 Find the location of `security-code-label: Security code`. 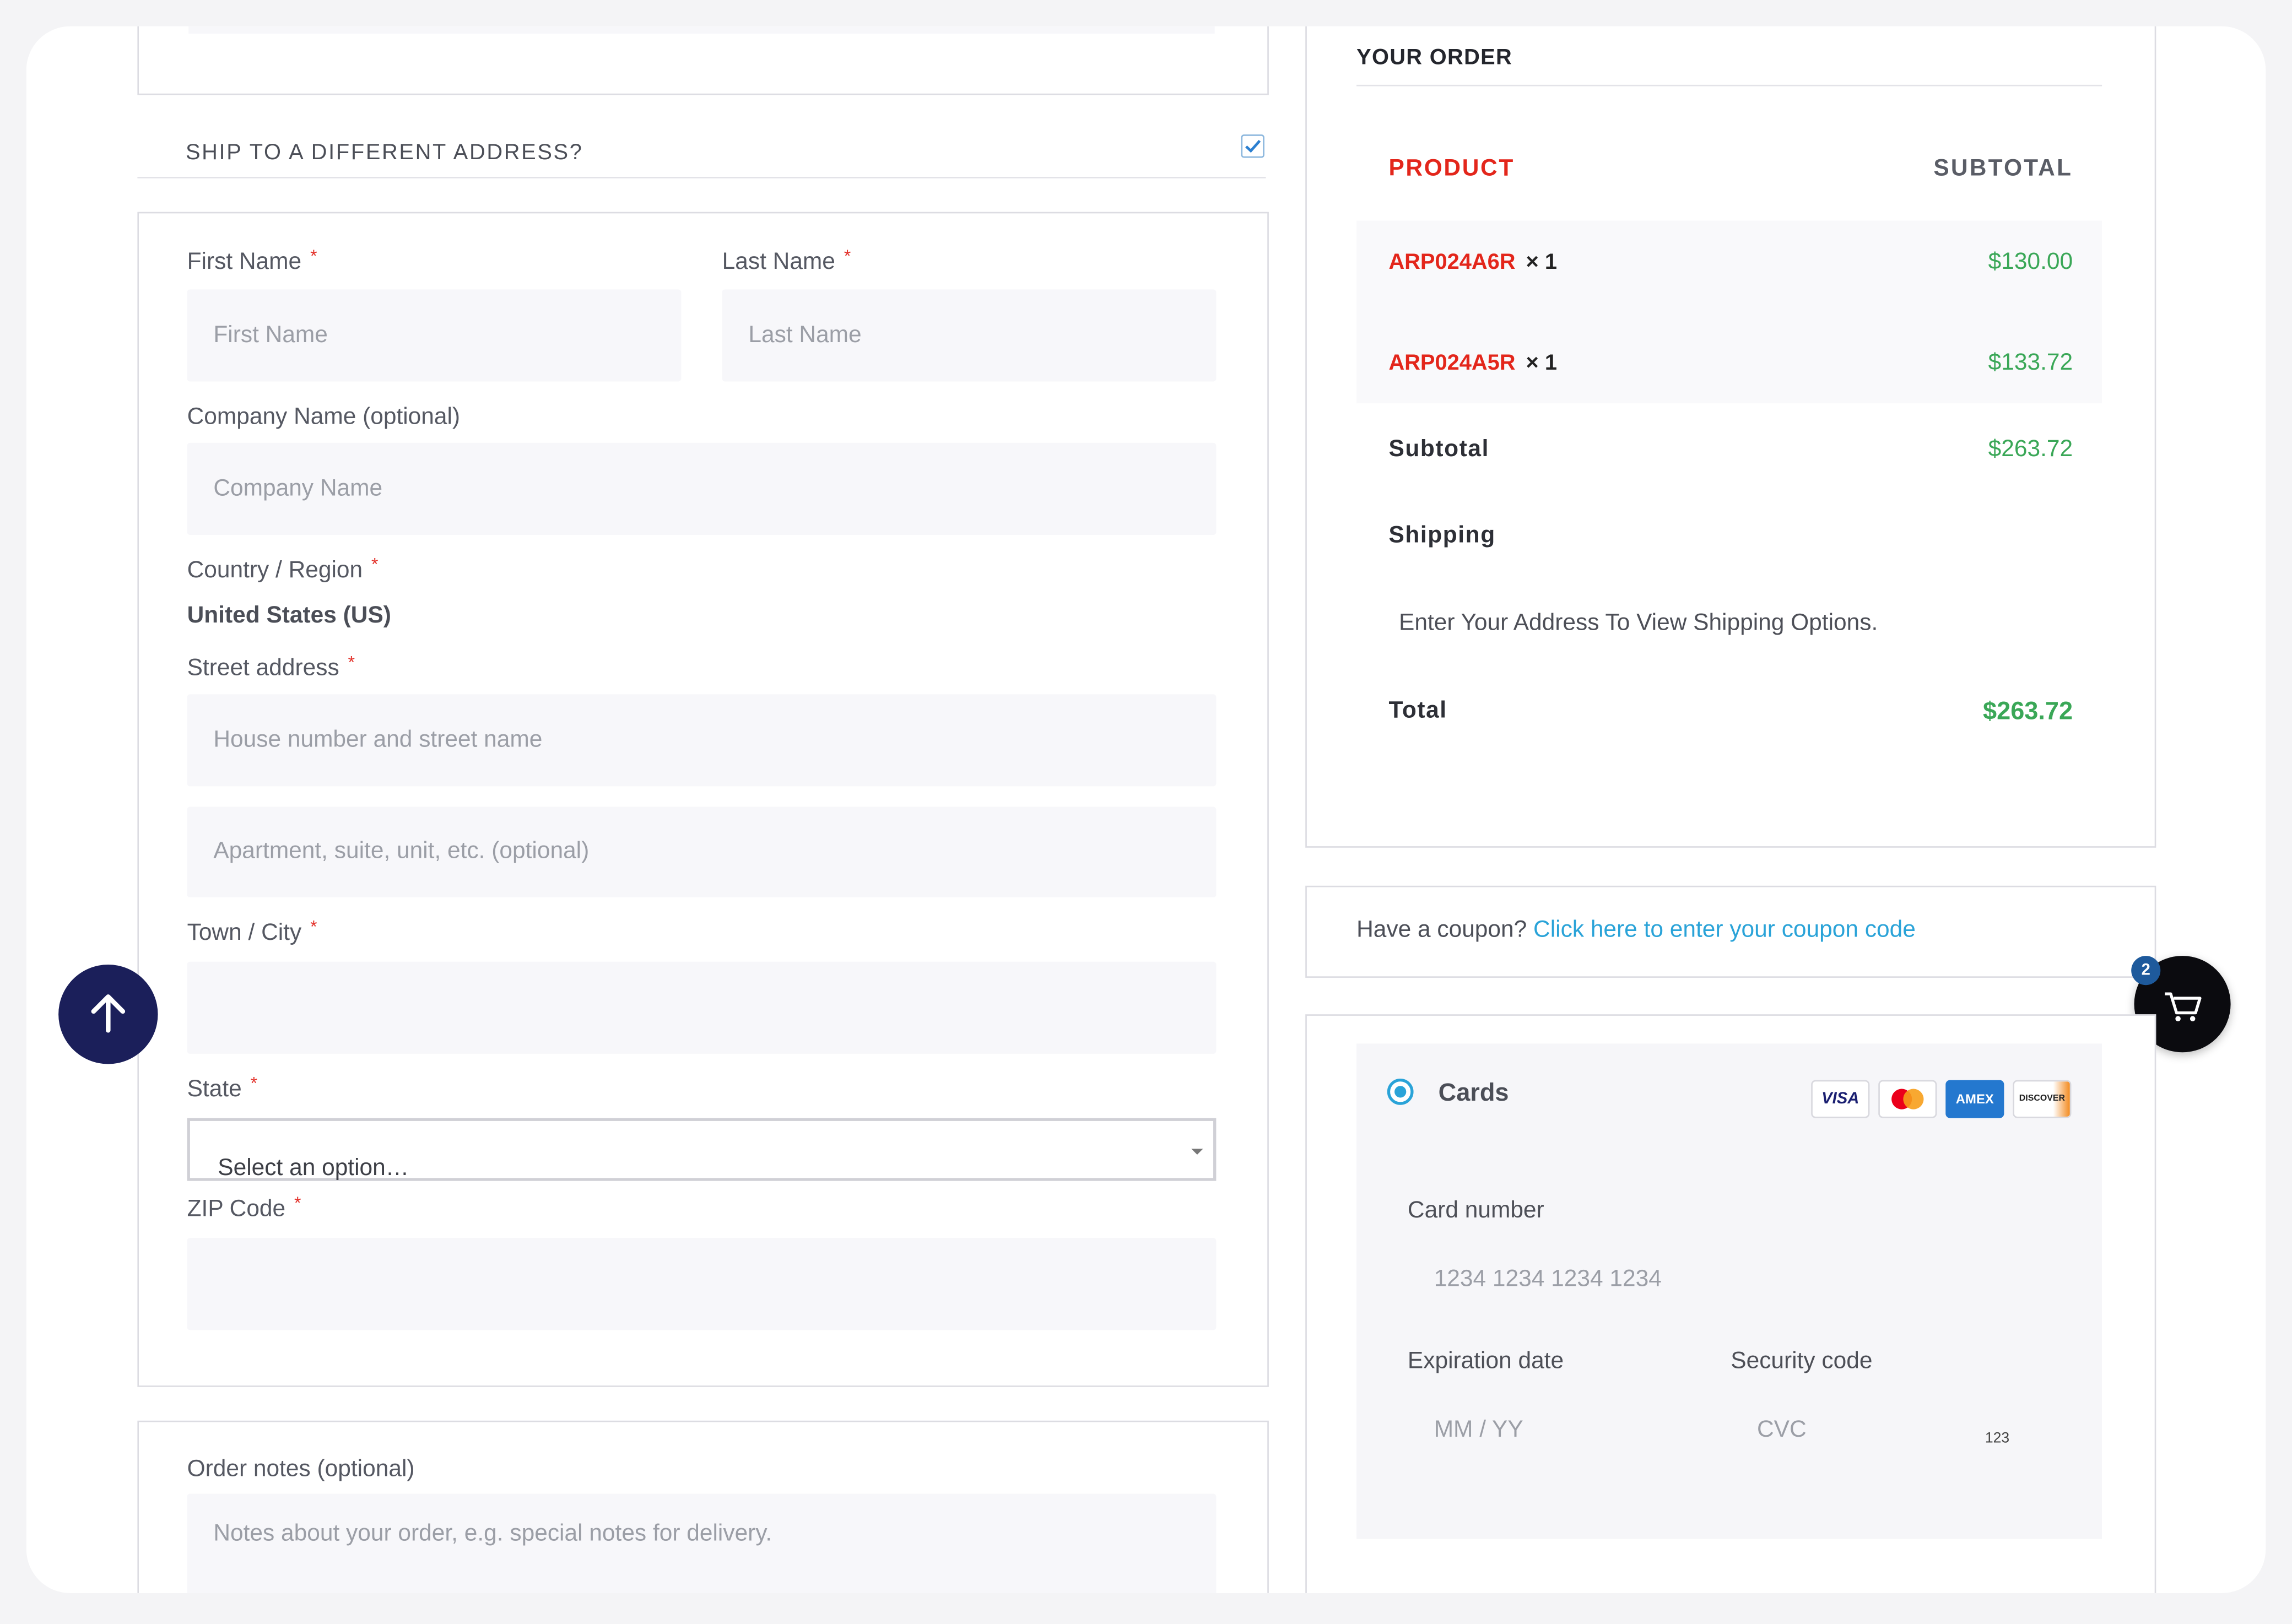

security-code-label: Security code is located at coordinates (1802, 1362).